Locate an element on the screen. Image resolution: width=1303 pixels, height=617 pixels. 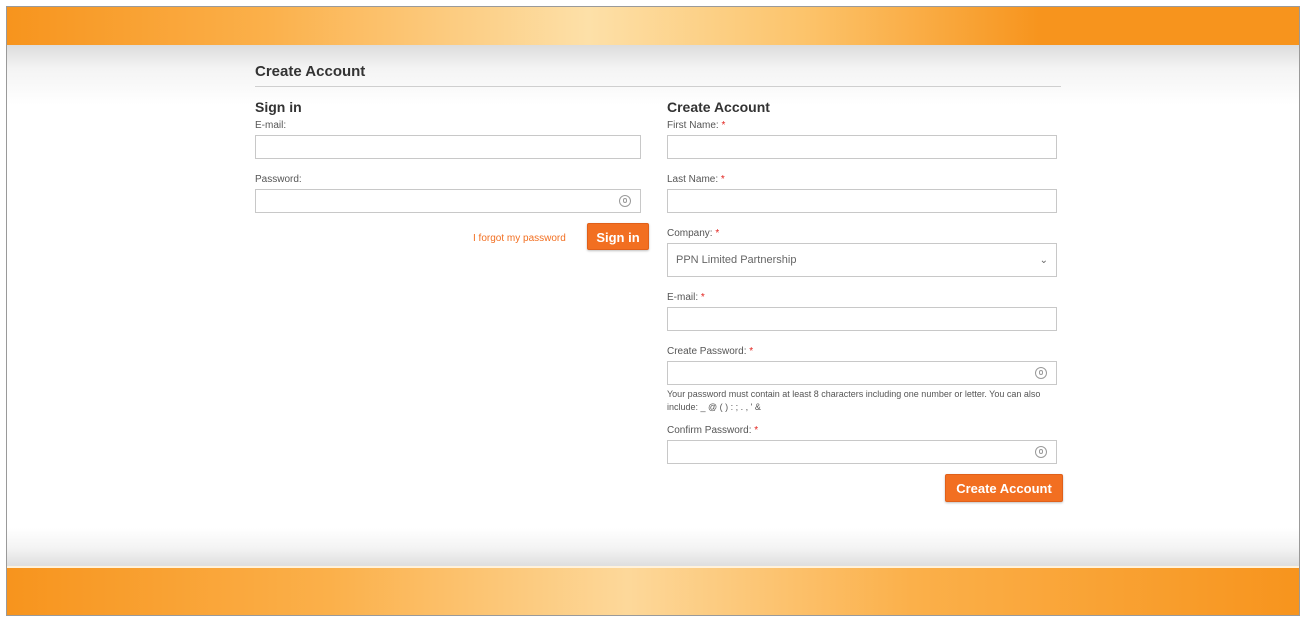
create-email-label: E-mail: * is located at coordinates (686, 297).